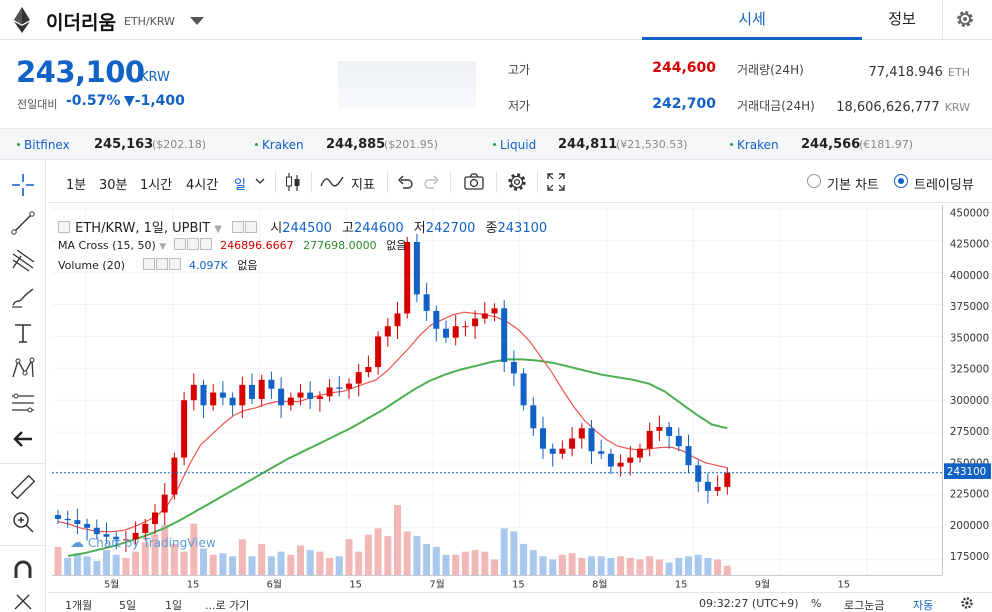  Describe the element at coordinates (517, 182) in the screenshot. I see `settings-icon` at that location.